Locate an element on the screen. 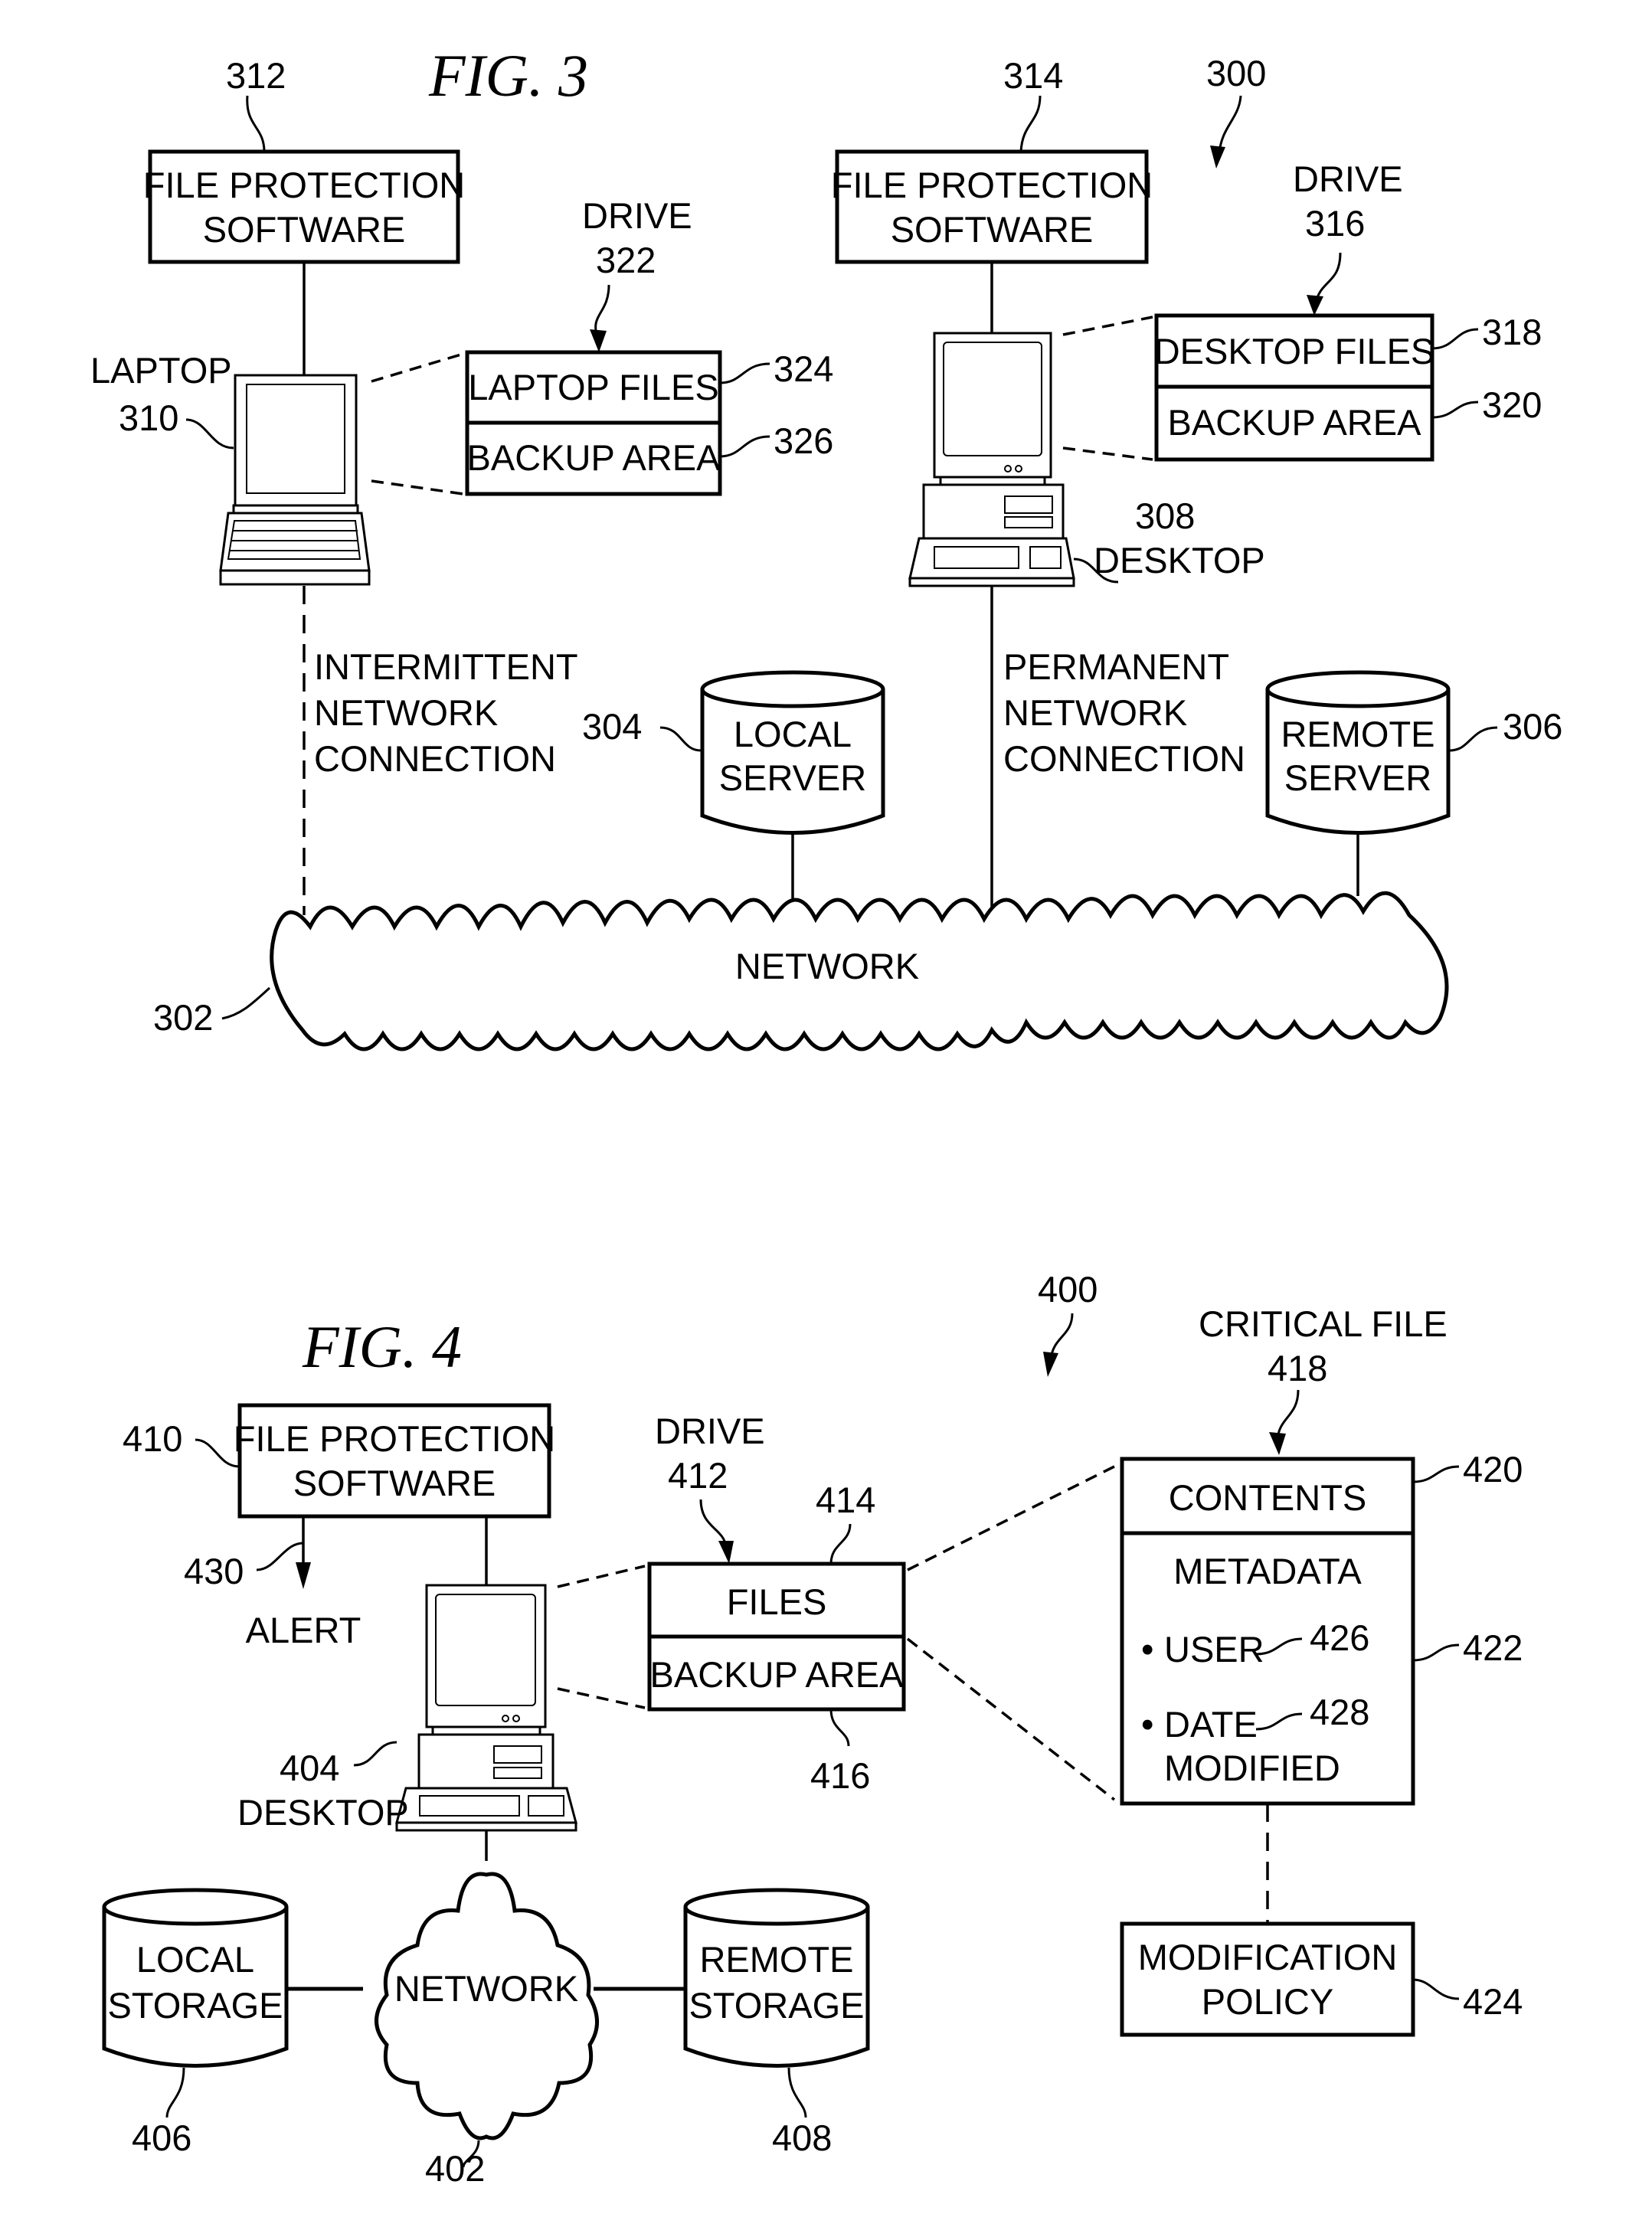  ref-408: 408 is located at coordinates (802, 2137).